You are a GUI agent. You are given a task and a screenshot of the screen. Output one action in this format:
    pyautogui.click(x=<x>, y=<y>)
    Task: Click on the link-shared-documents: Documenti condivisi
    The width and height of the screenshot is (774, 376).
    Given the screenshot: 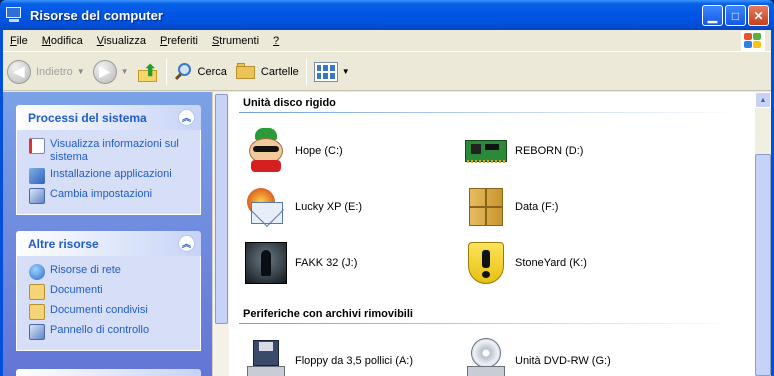 What is the action you would take?
    pyautogui.click(x=109, y=312)
    